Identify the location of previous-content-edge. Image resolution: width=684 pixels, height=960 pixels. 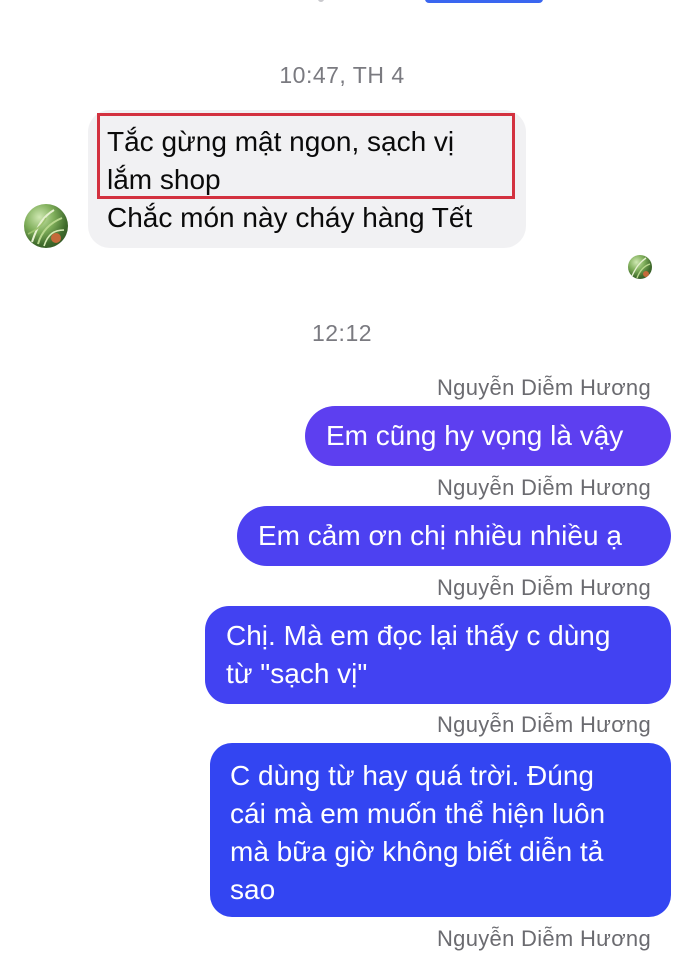
(342, 4).